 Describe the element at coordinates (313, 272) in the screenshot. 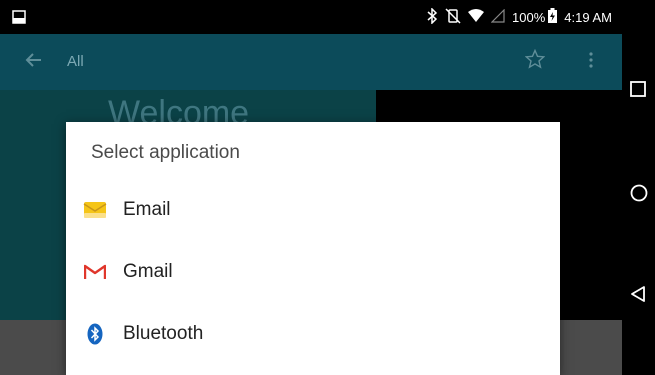

I see `app-option-gmail: Gmail` at that location.